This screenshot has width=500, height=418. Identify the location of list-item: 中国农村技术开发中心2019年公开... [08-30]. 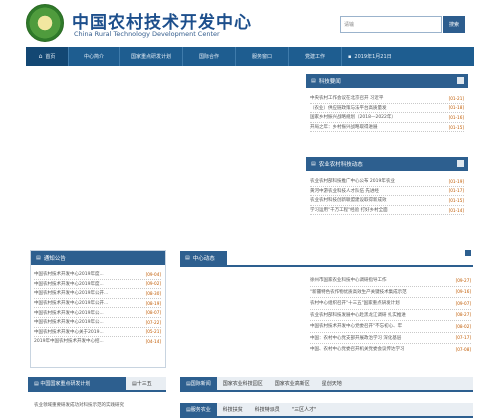
(97, 294).